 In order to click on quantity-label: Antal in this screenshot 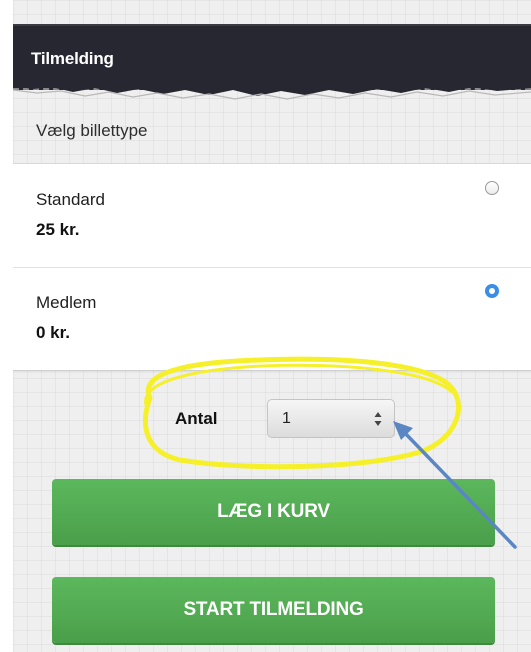, I will do `click(196, 418)`.